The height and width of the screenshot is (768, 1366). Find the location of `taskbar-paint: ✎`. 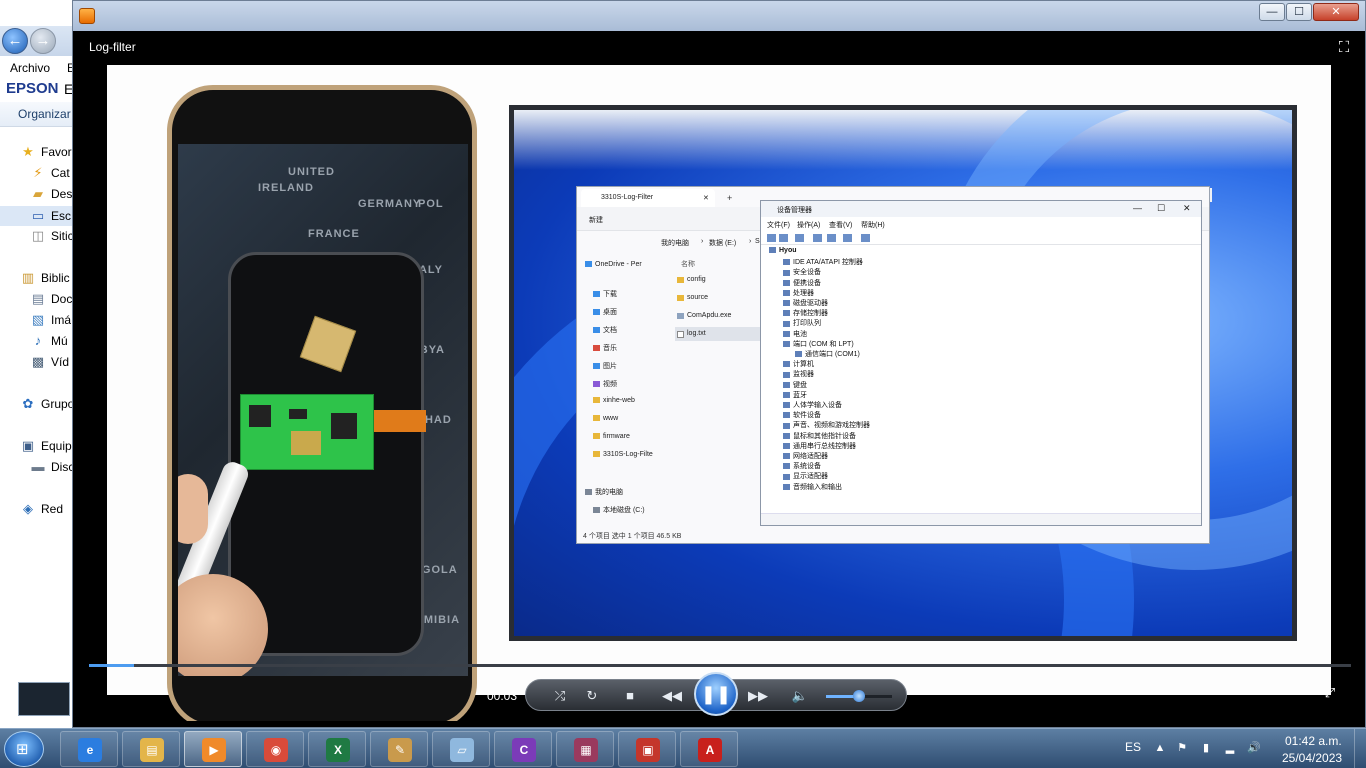

taskbar-paint: ✎ is located at coordinates (399, 749).